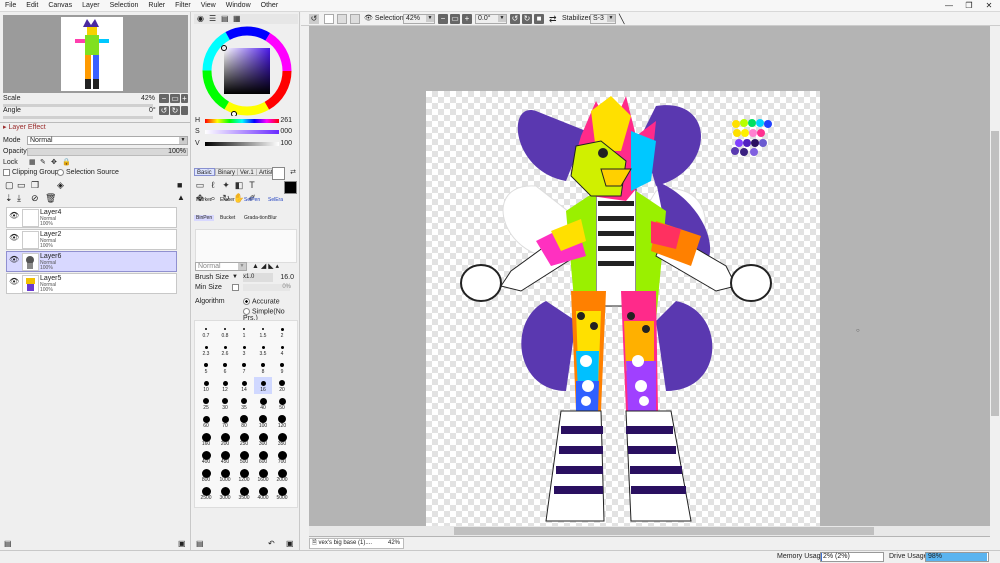  Describe the element at coordinates (204, 200) in the screenshot. I see `brush-marker: Marker` at that location.